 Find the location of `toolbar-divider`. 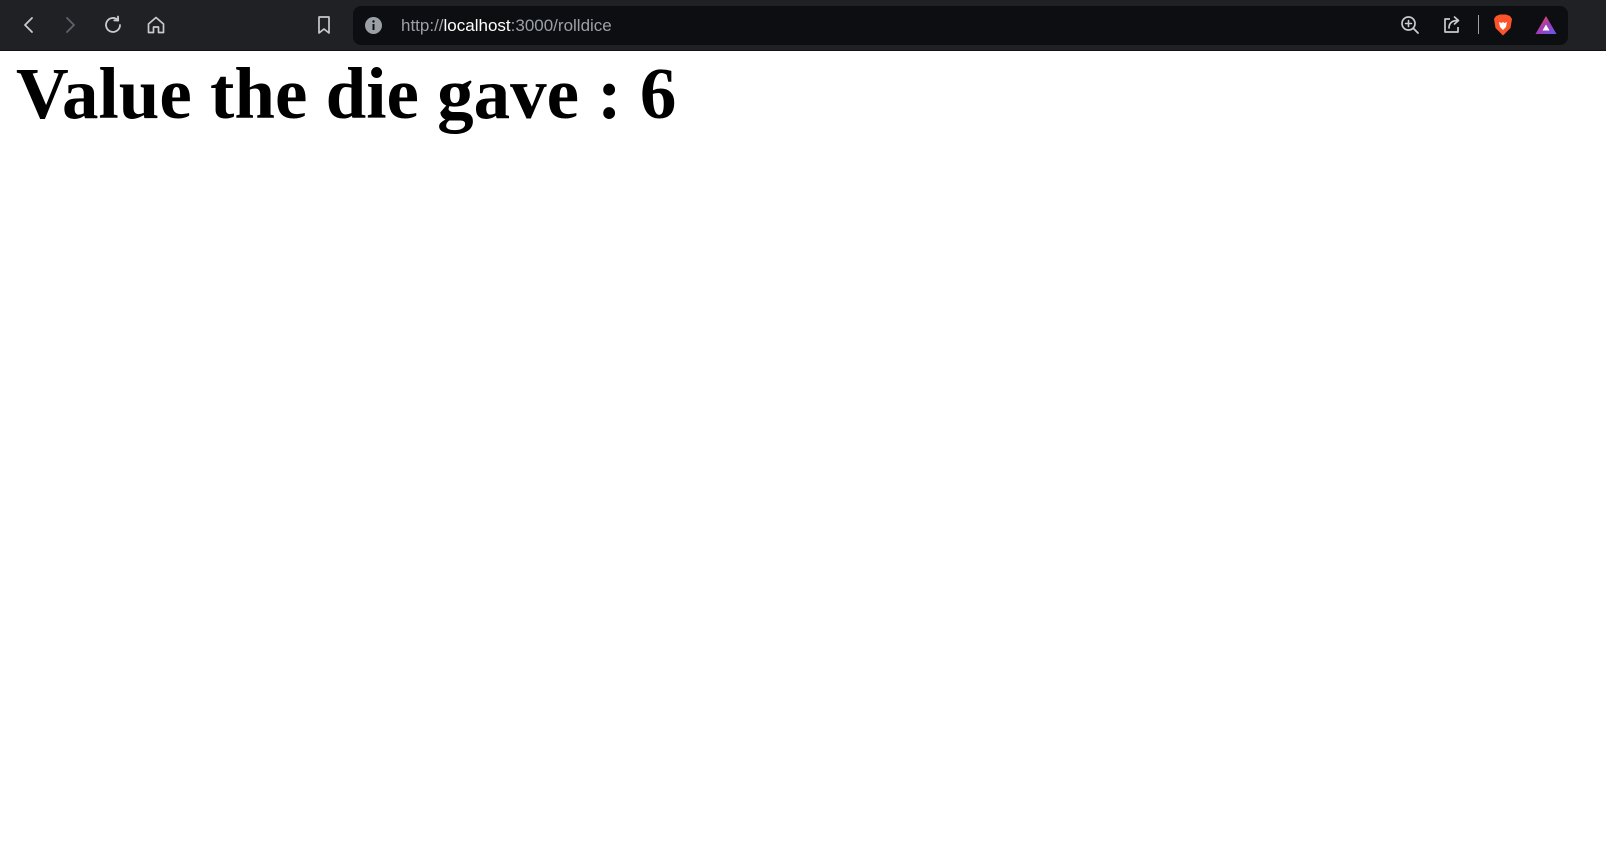

toolbar-divider is located at coordinates (1478, 24).